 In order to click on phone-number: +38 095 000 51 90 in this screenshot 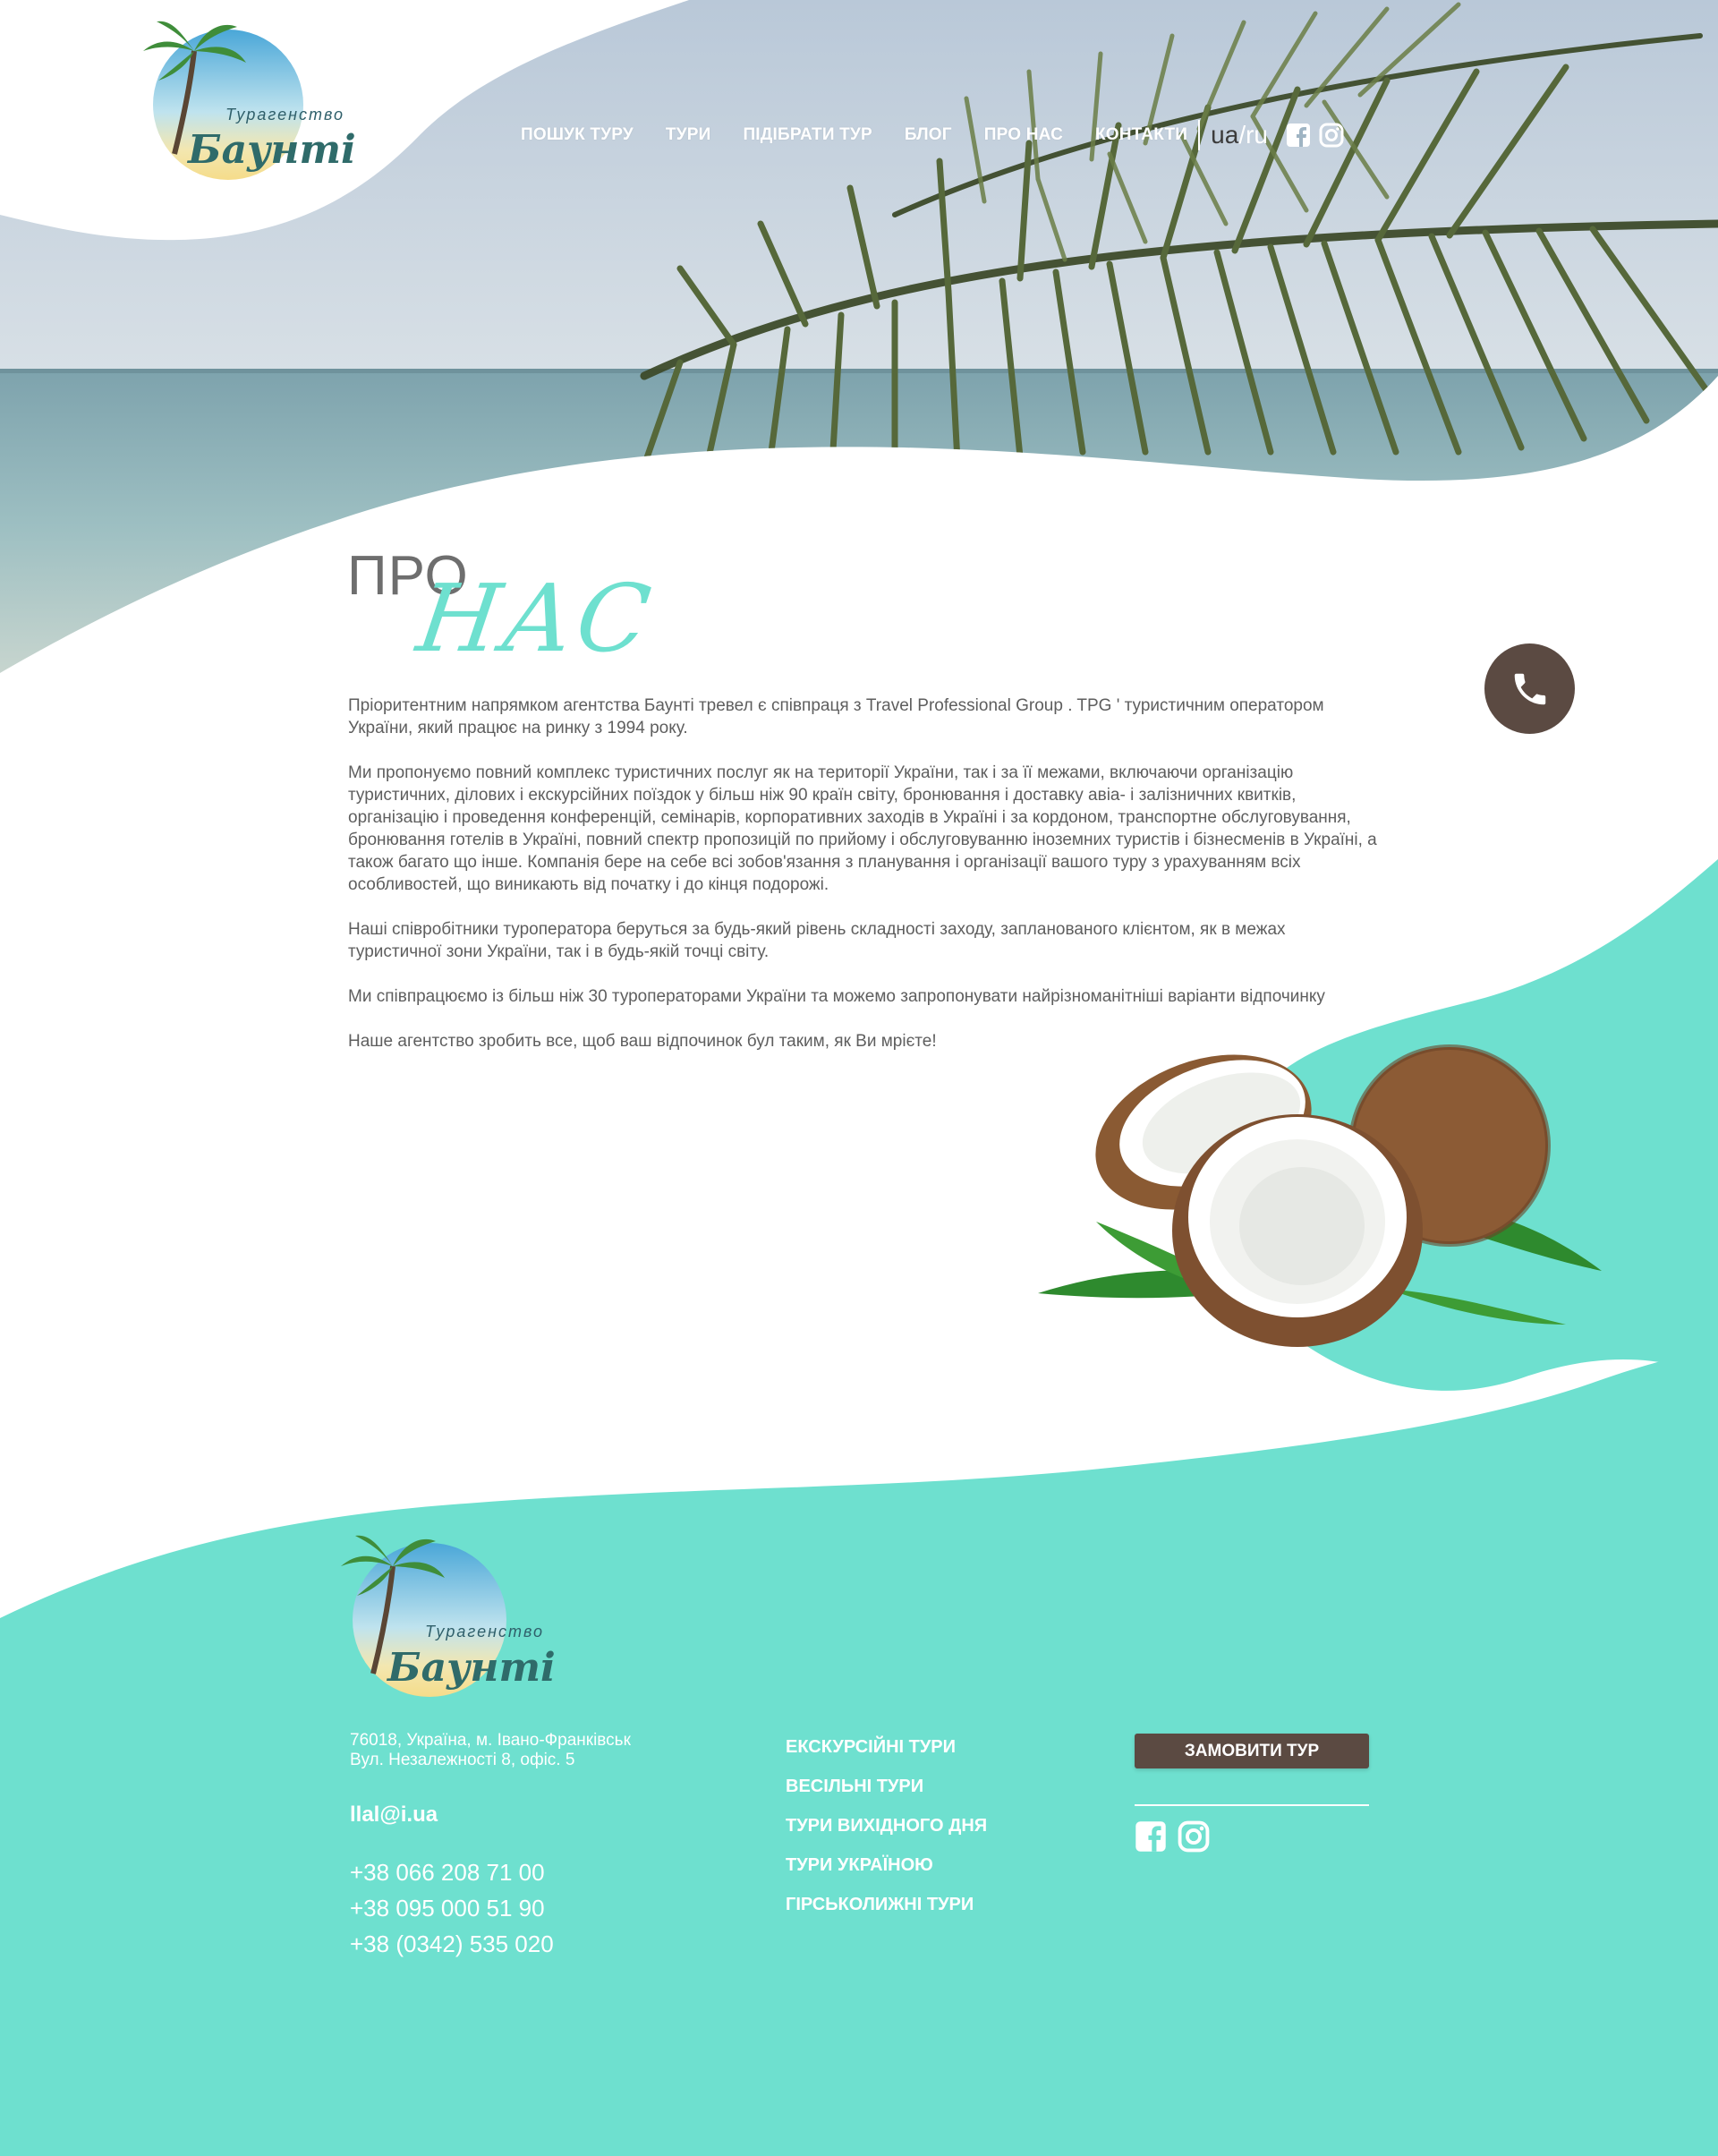, I will do `click(452, 1908)`.